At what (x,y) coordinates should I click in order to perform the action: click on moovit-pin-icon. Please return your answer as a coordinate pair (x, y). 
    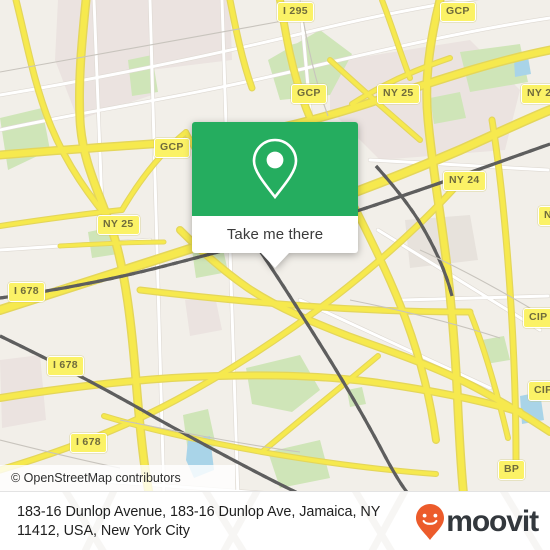
    Looking at the image, I should click on (430, 522).